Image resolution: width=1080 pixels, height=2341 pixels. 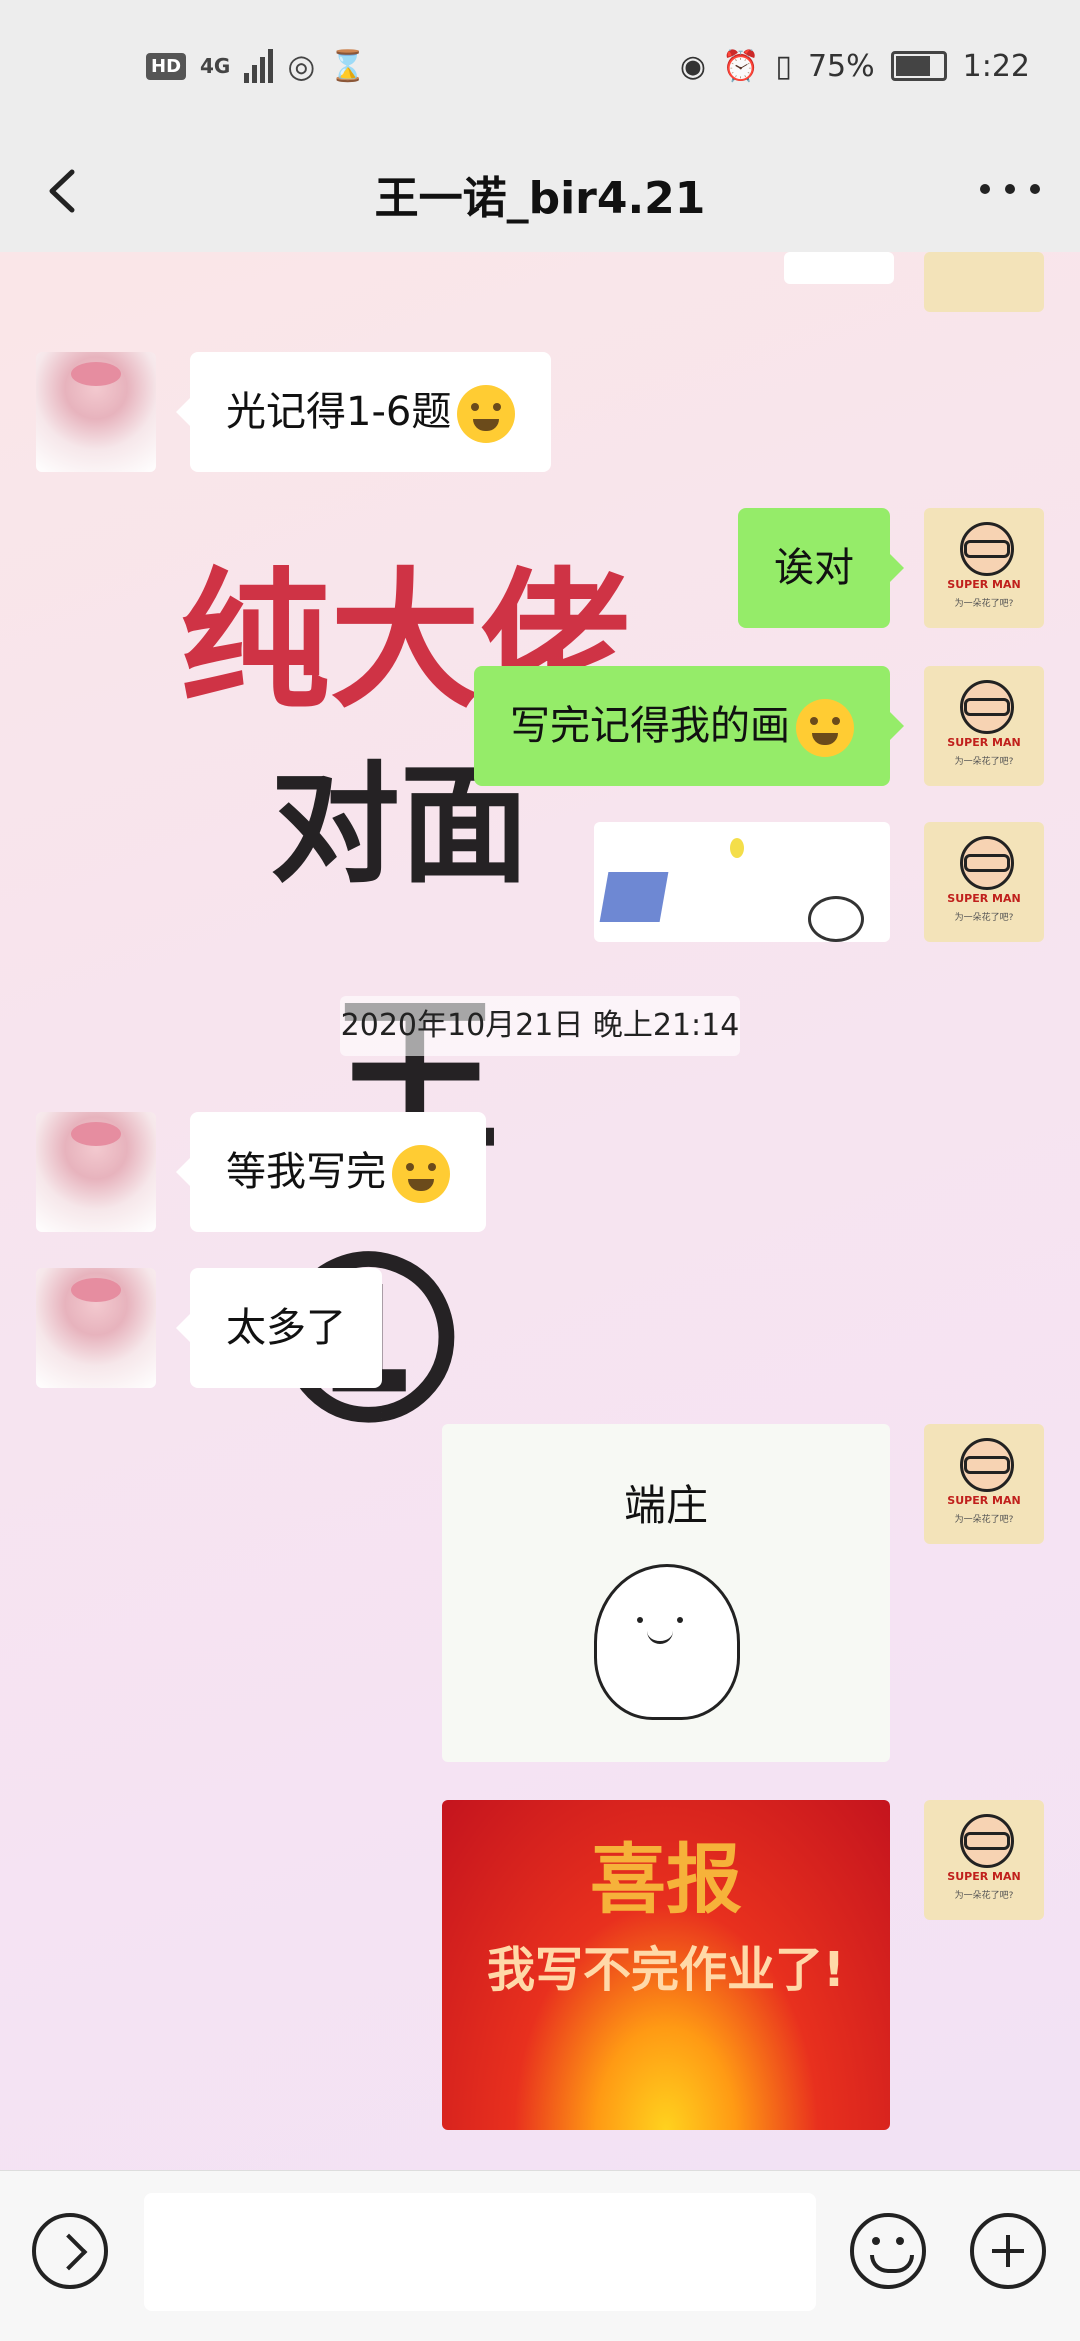 What do you see at coordinates (480, 2252) in the screenshot?
I see `message-input` at bounding box center [480, 2252].